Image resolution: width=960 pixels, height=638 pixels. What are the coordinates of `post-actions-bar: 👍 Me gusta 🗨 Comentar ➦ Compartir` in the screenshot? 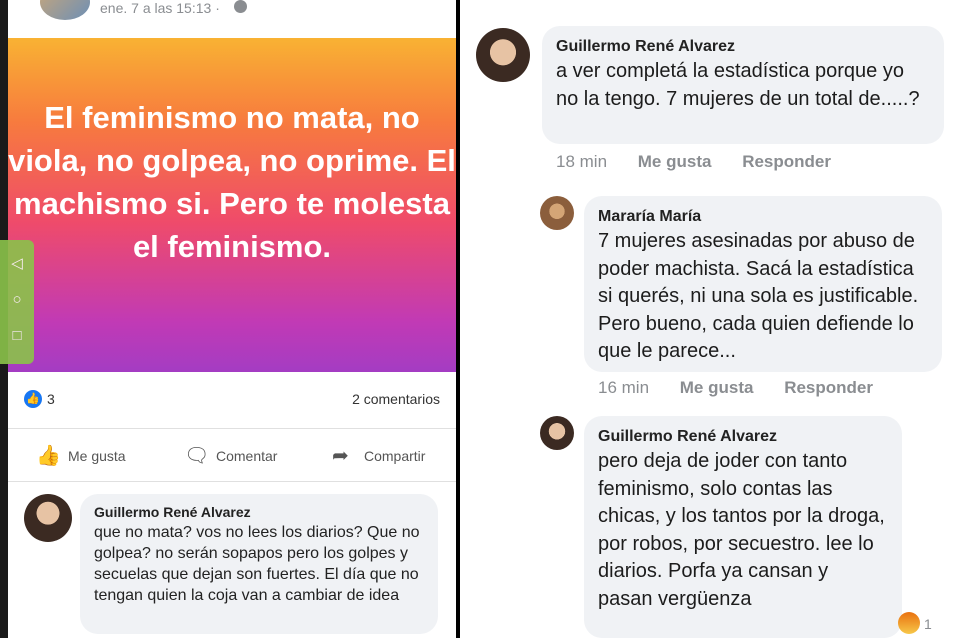 It's located at (232, 455).